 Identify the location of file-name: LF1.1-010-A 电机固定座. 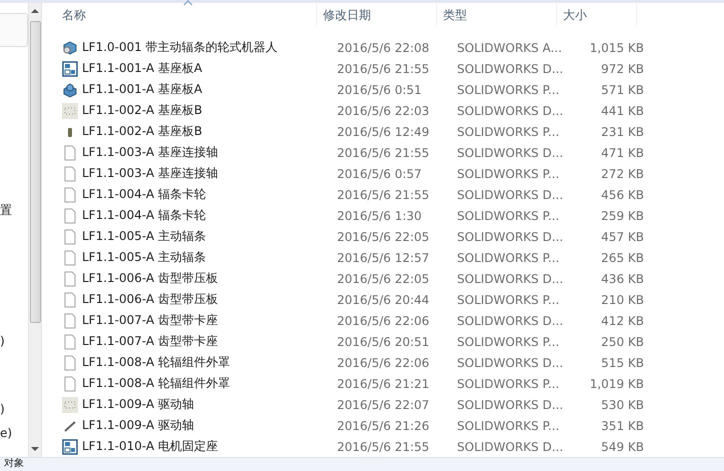
(150, 446).